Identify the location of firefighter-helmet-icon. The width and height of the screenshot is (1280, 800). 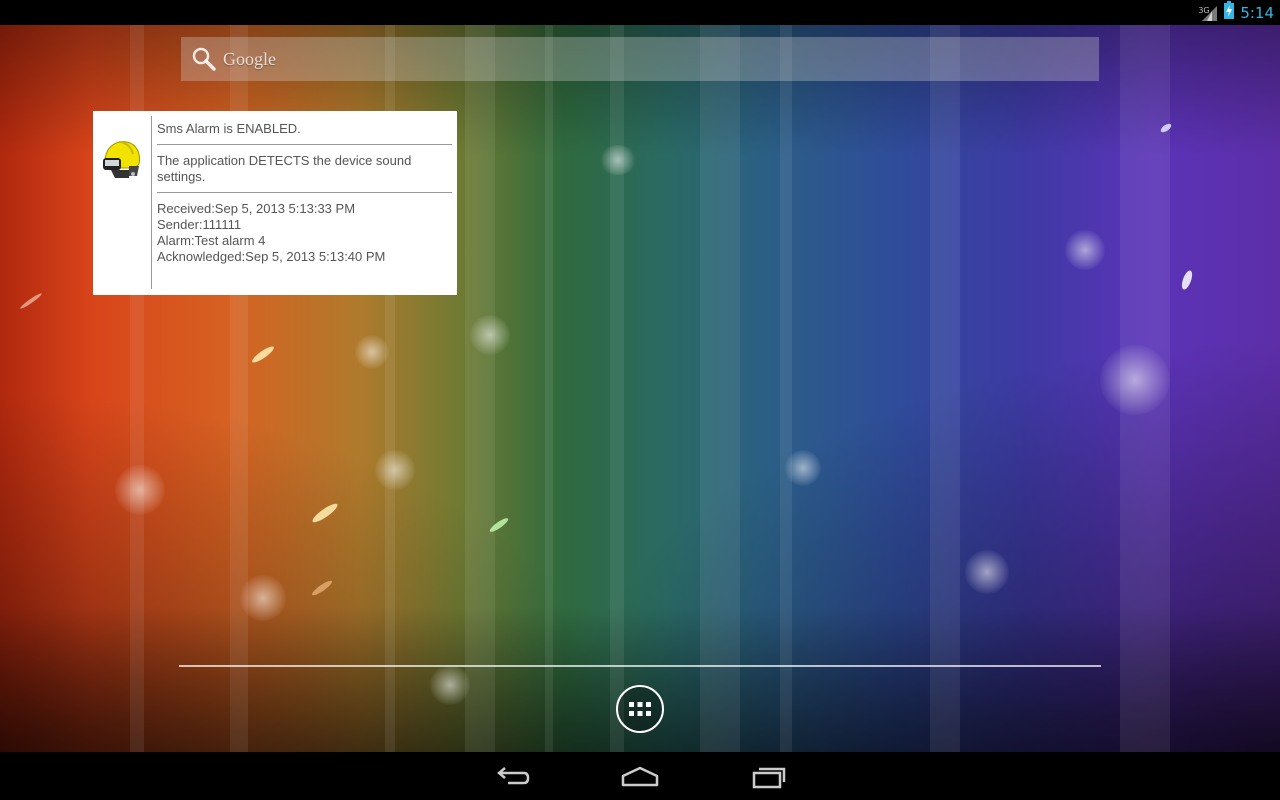
(121, 159).